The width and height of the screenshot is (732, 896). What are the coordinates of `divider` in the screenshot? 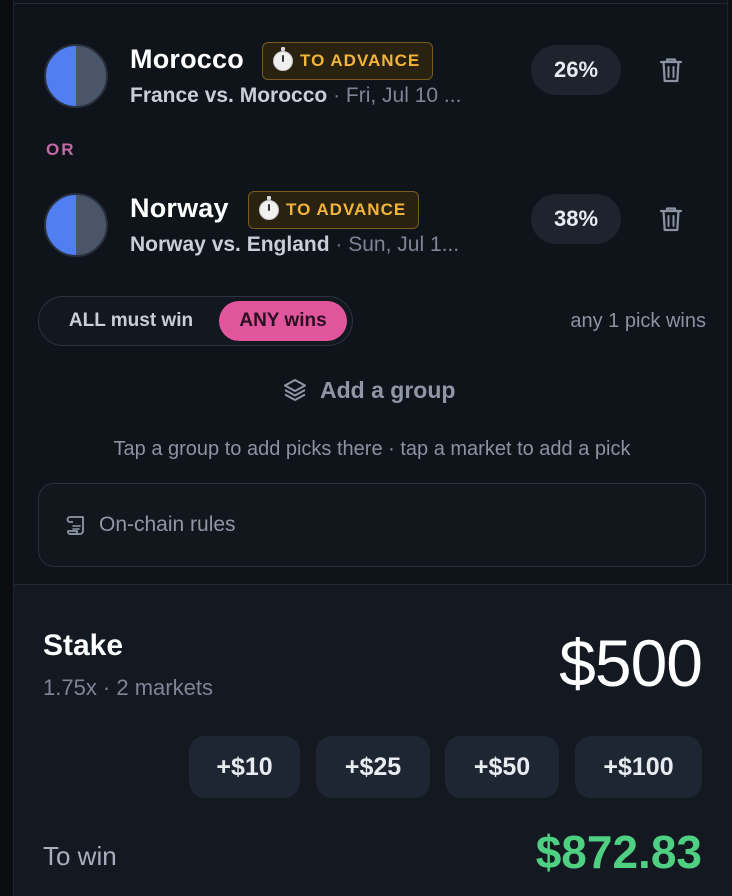 It's located at (371, 3).